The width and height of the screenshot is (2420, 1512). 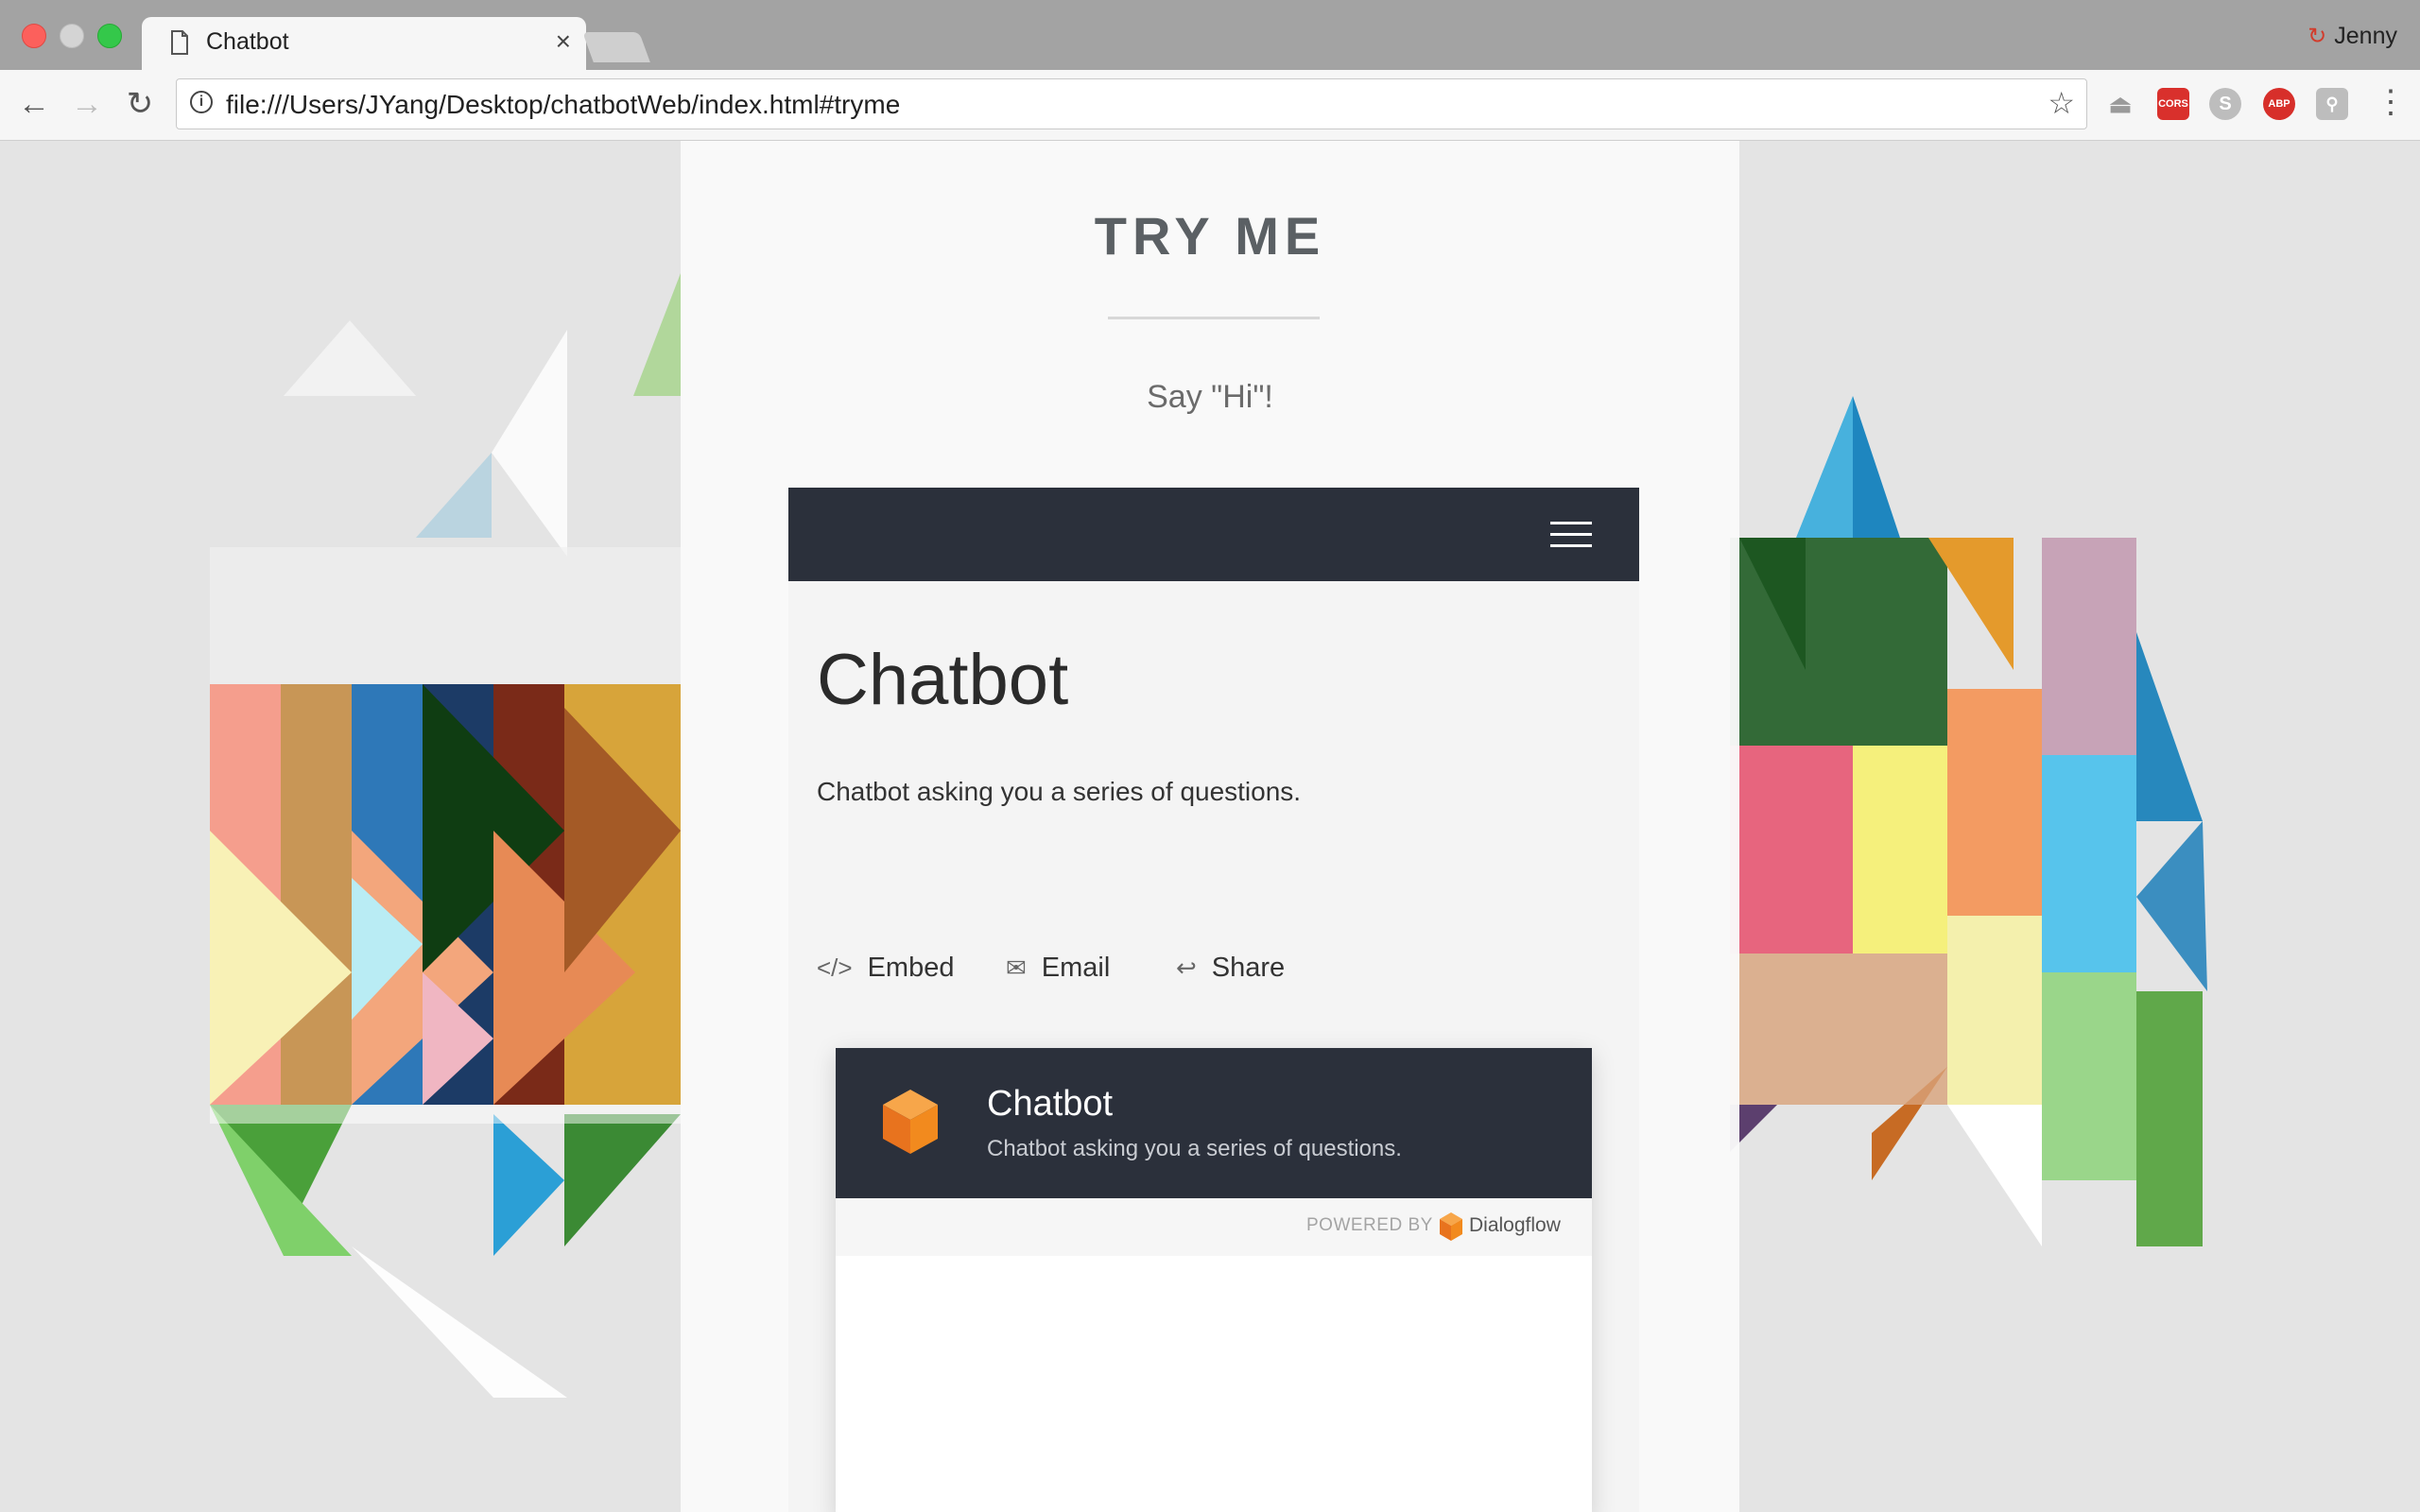 What do you see at coordinates (2391, 102) in the screenshot?
I see `menu-dots-icon: ⋮` at bounding box center [2391, 102].